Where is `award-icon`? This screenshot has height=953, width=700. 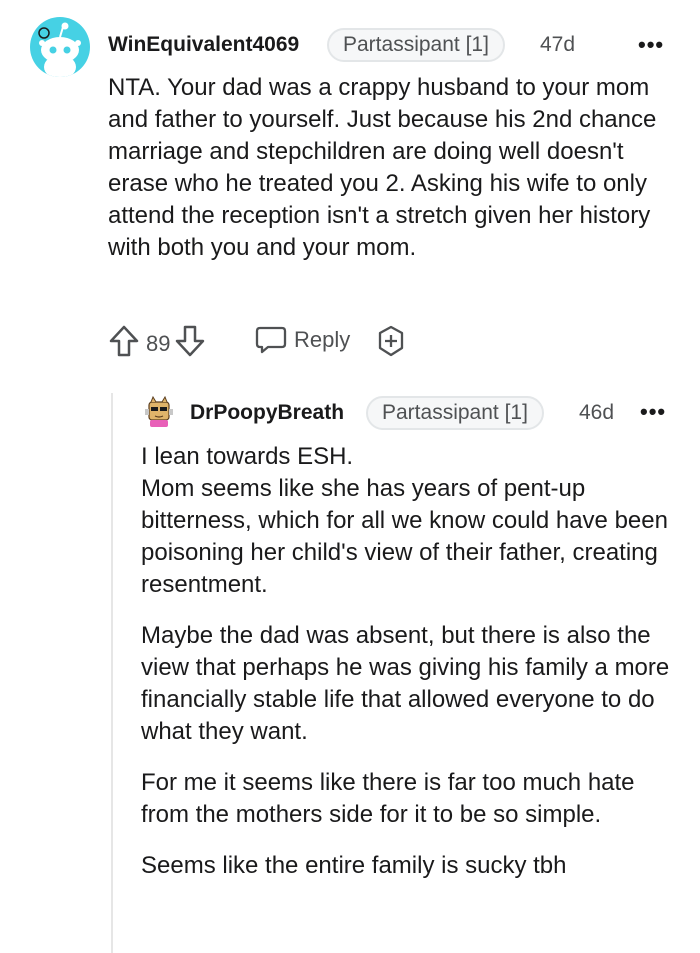
award-icon is located at coordinates (391, 341).